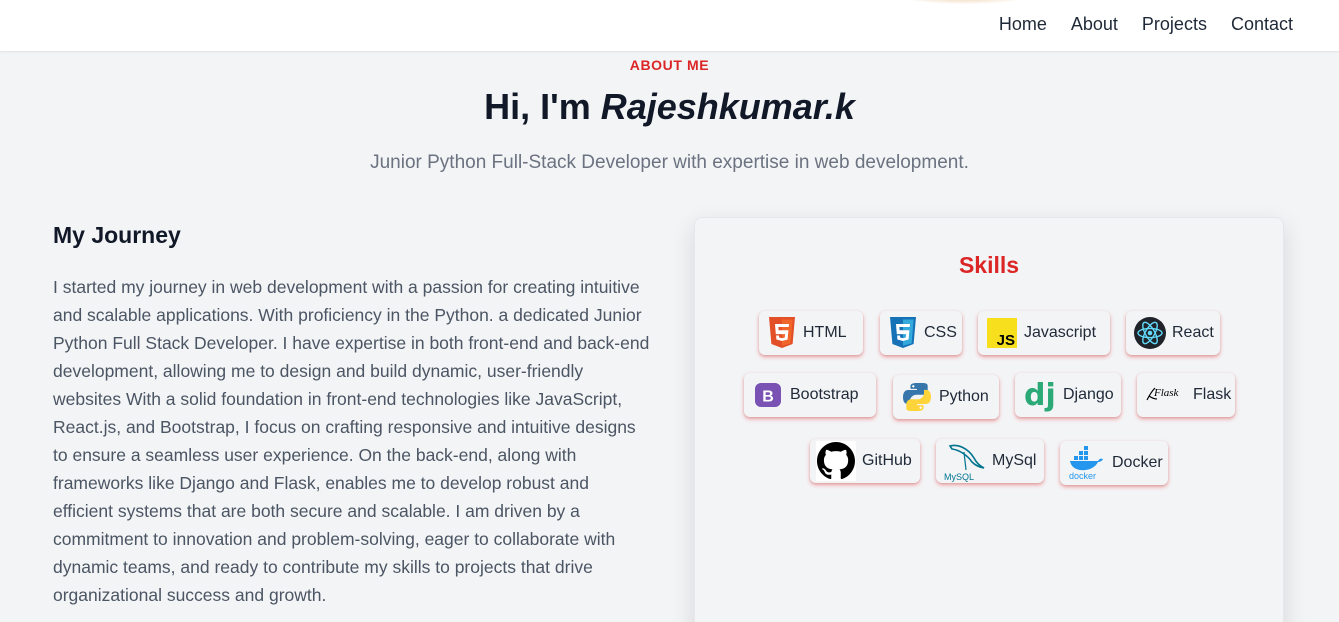 This screenshot has width=1339, height=622. Describe the element at coordinates (768, 397) in the screenshot. I see `bootstrap-icon-text: B` at that location.